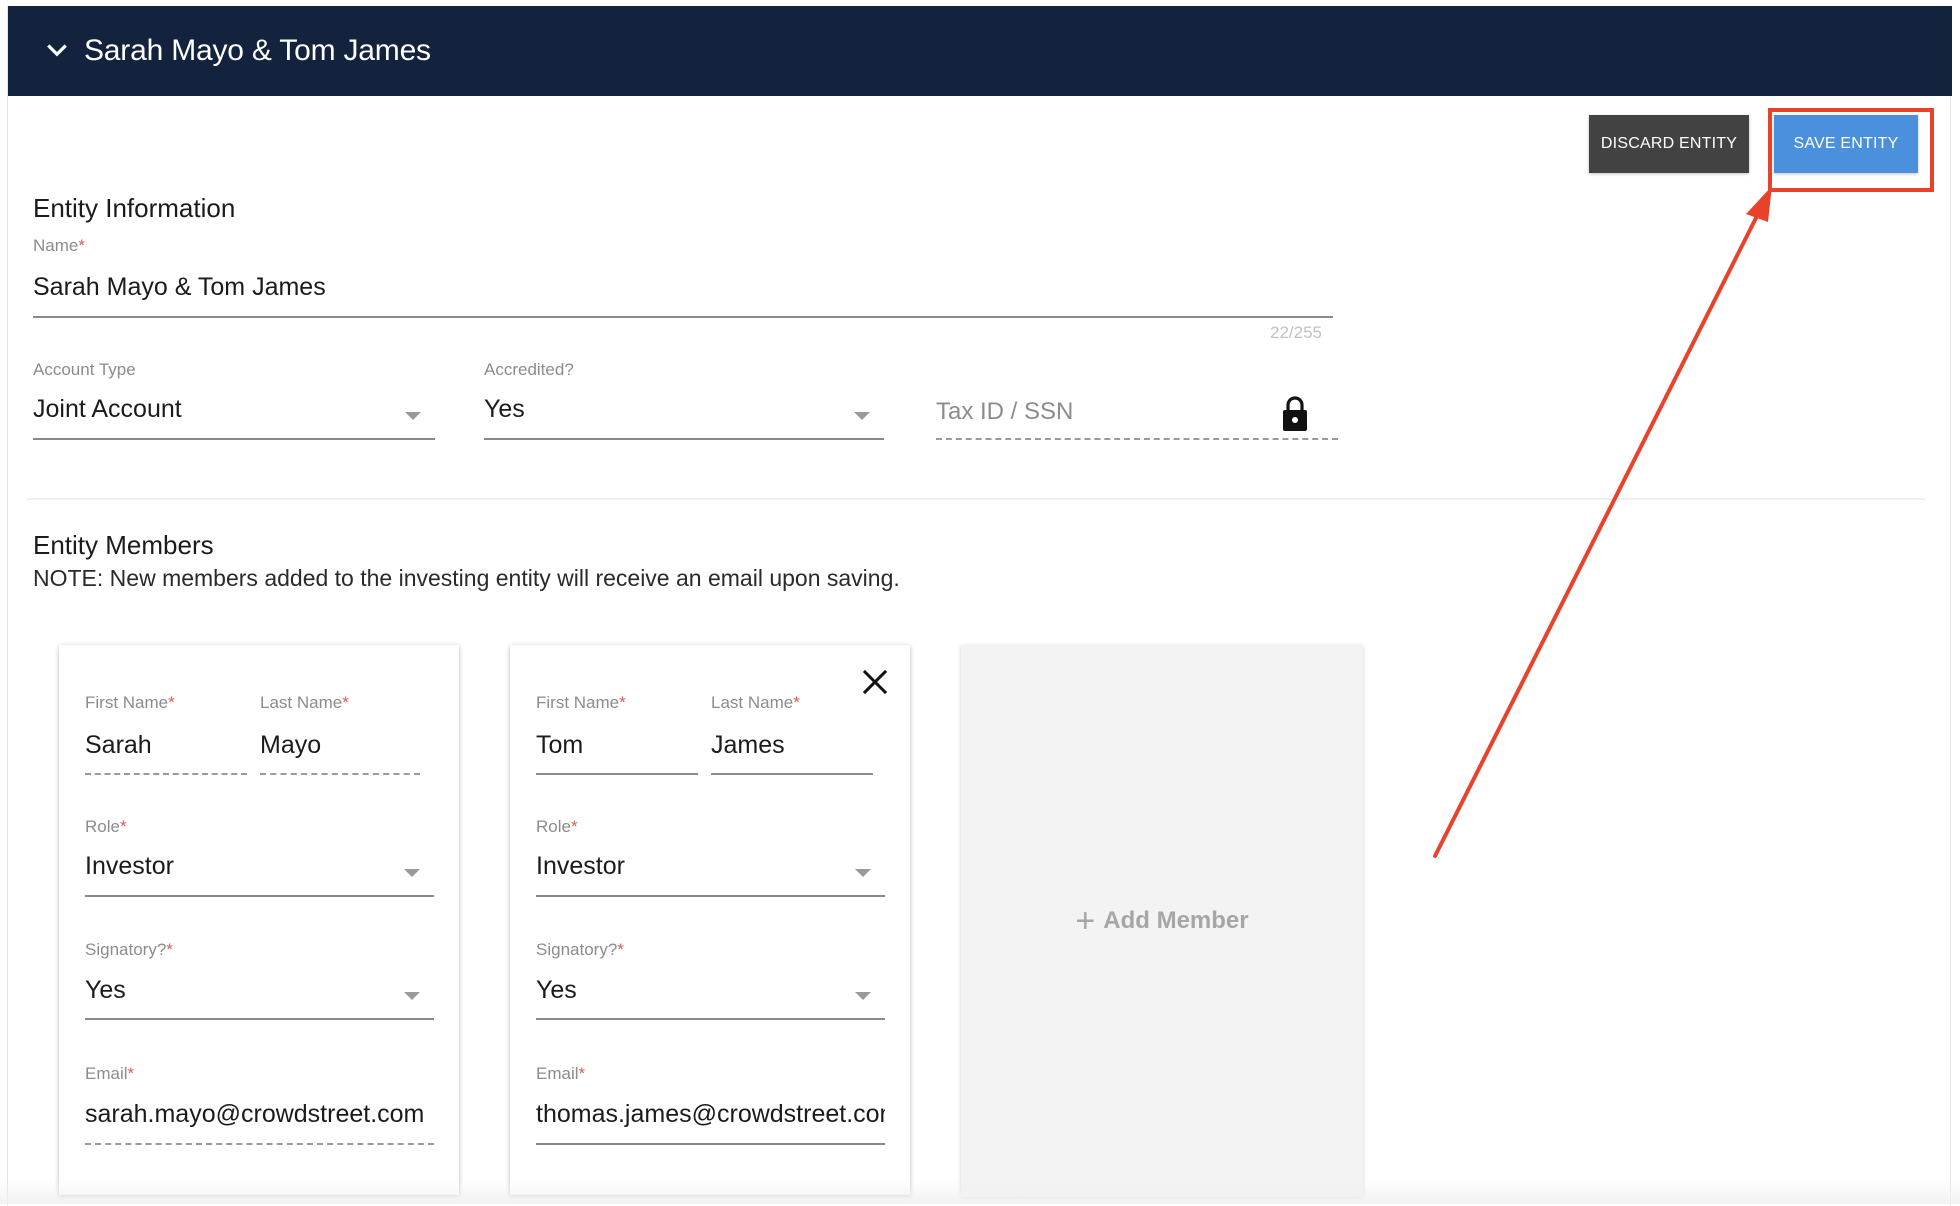  What do you see at coordinates (134, 208) in the screenshot?
I see `entity-information-heading: Entity Information` at bounding box center [134, 208].